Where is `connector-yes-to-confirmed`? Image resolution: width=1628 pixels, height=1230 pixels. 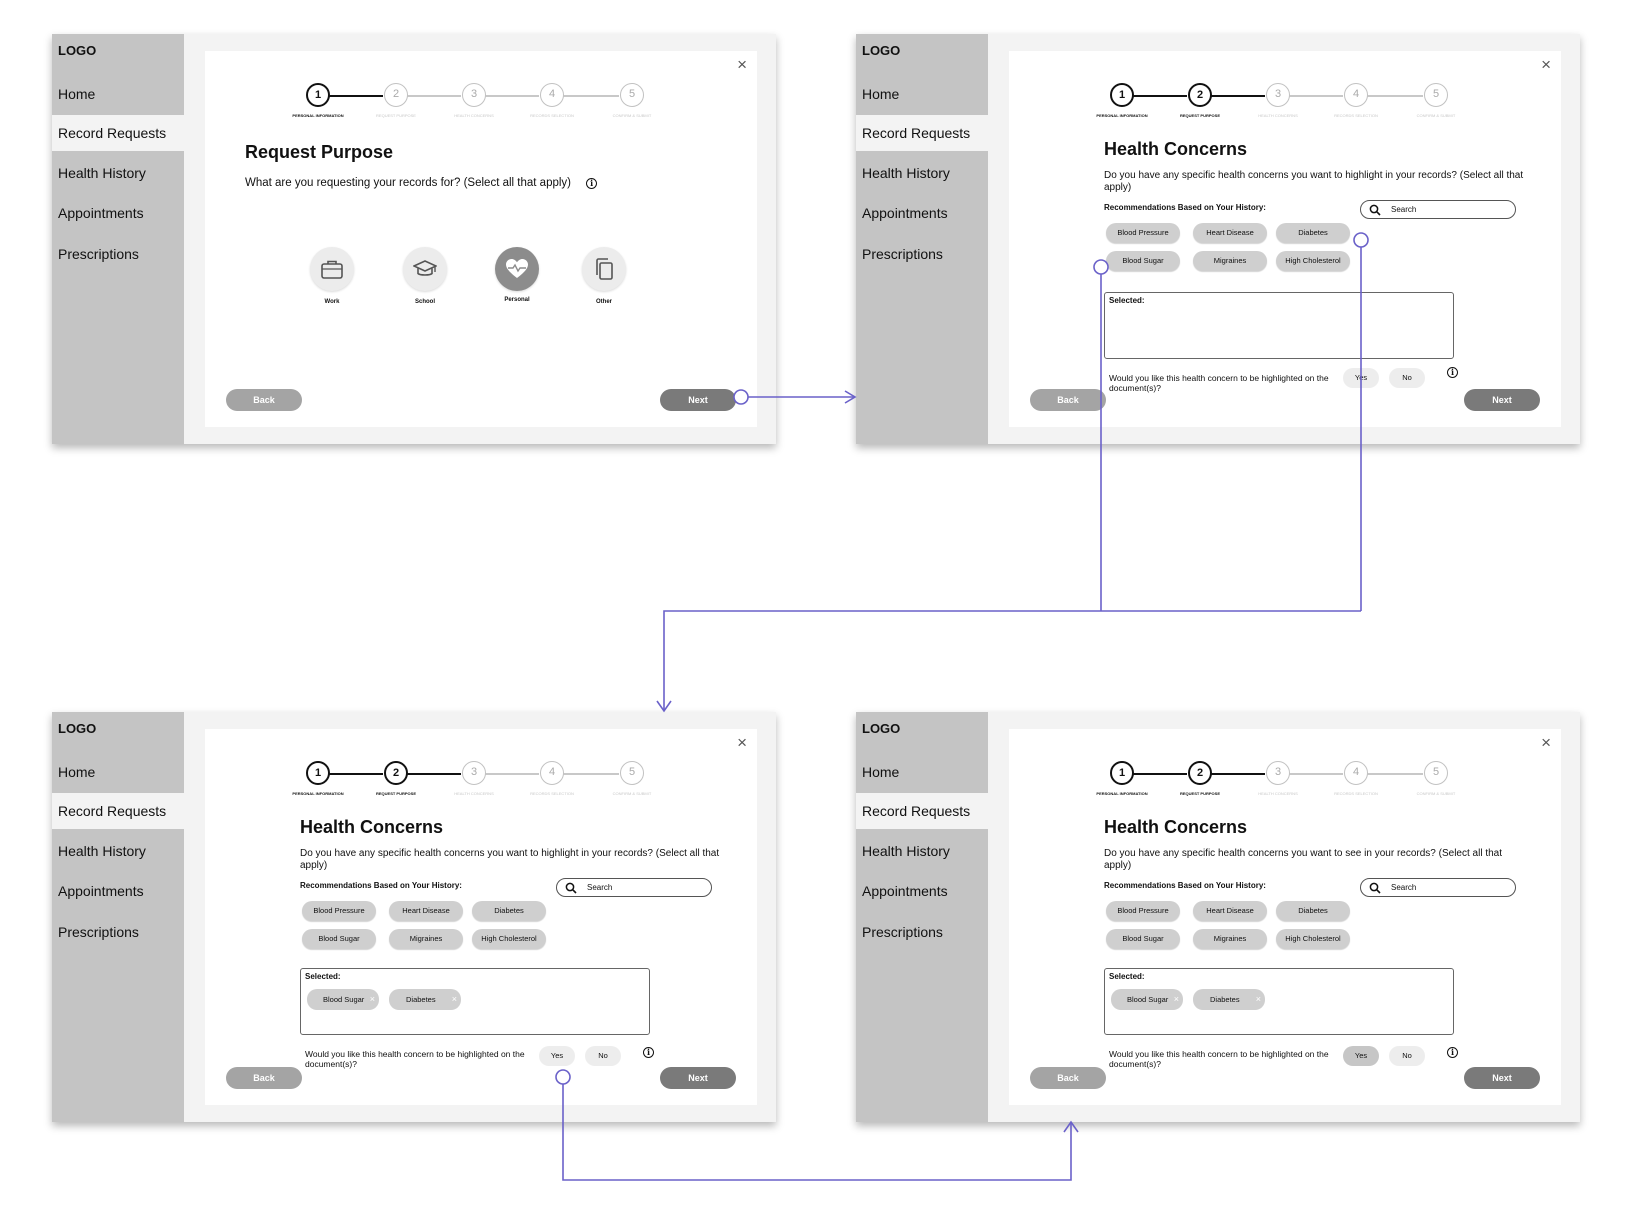 connector-yes-to-confirmed is located at coordinates (817, 1125).